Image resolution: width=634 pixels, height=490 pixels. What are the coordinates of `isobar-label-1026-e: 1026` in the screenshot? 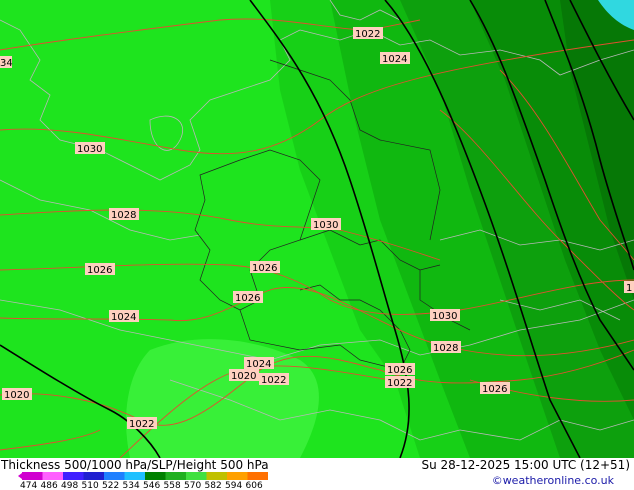 It's located at (495, 388).